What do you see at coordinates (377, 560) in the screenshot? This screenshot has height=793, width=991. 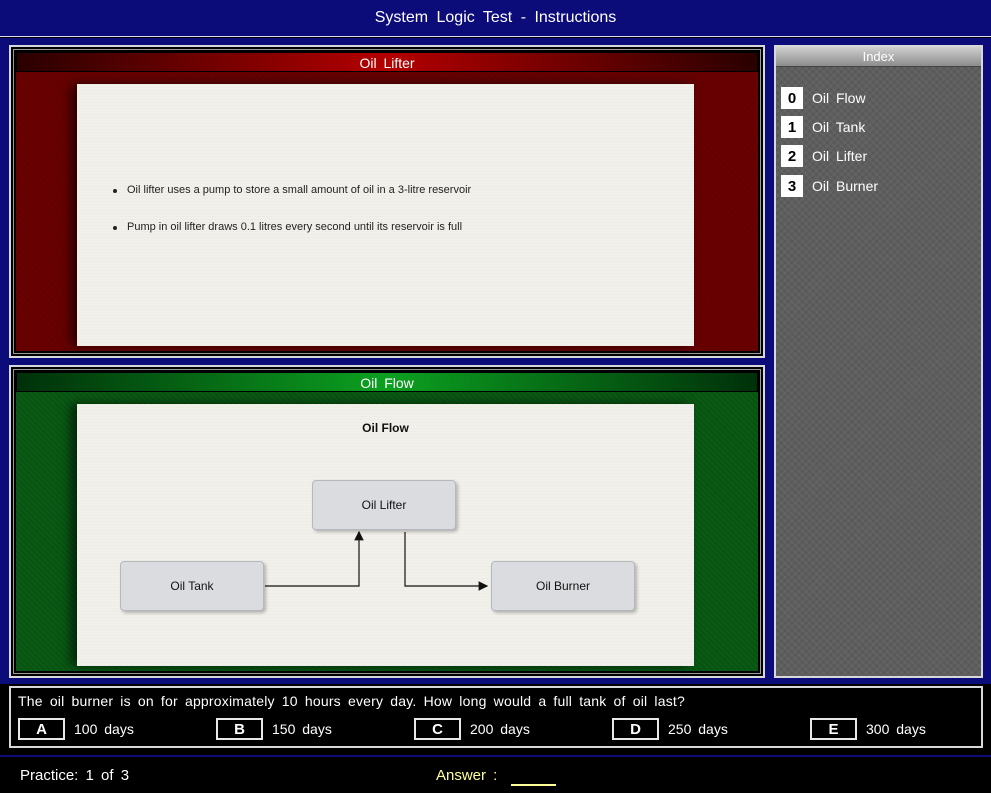 I see `flow-arrows` at bounding box center [377, 560].